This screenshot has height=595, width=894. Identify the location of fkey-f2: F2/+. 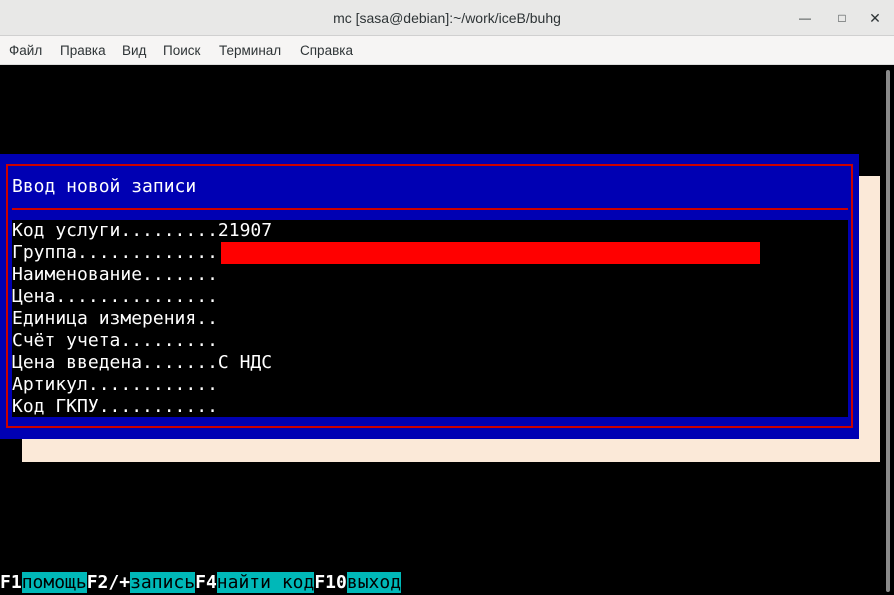
(108, 582).